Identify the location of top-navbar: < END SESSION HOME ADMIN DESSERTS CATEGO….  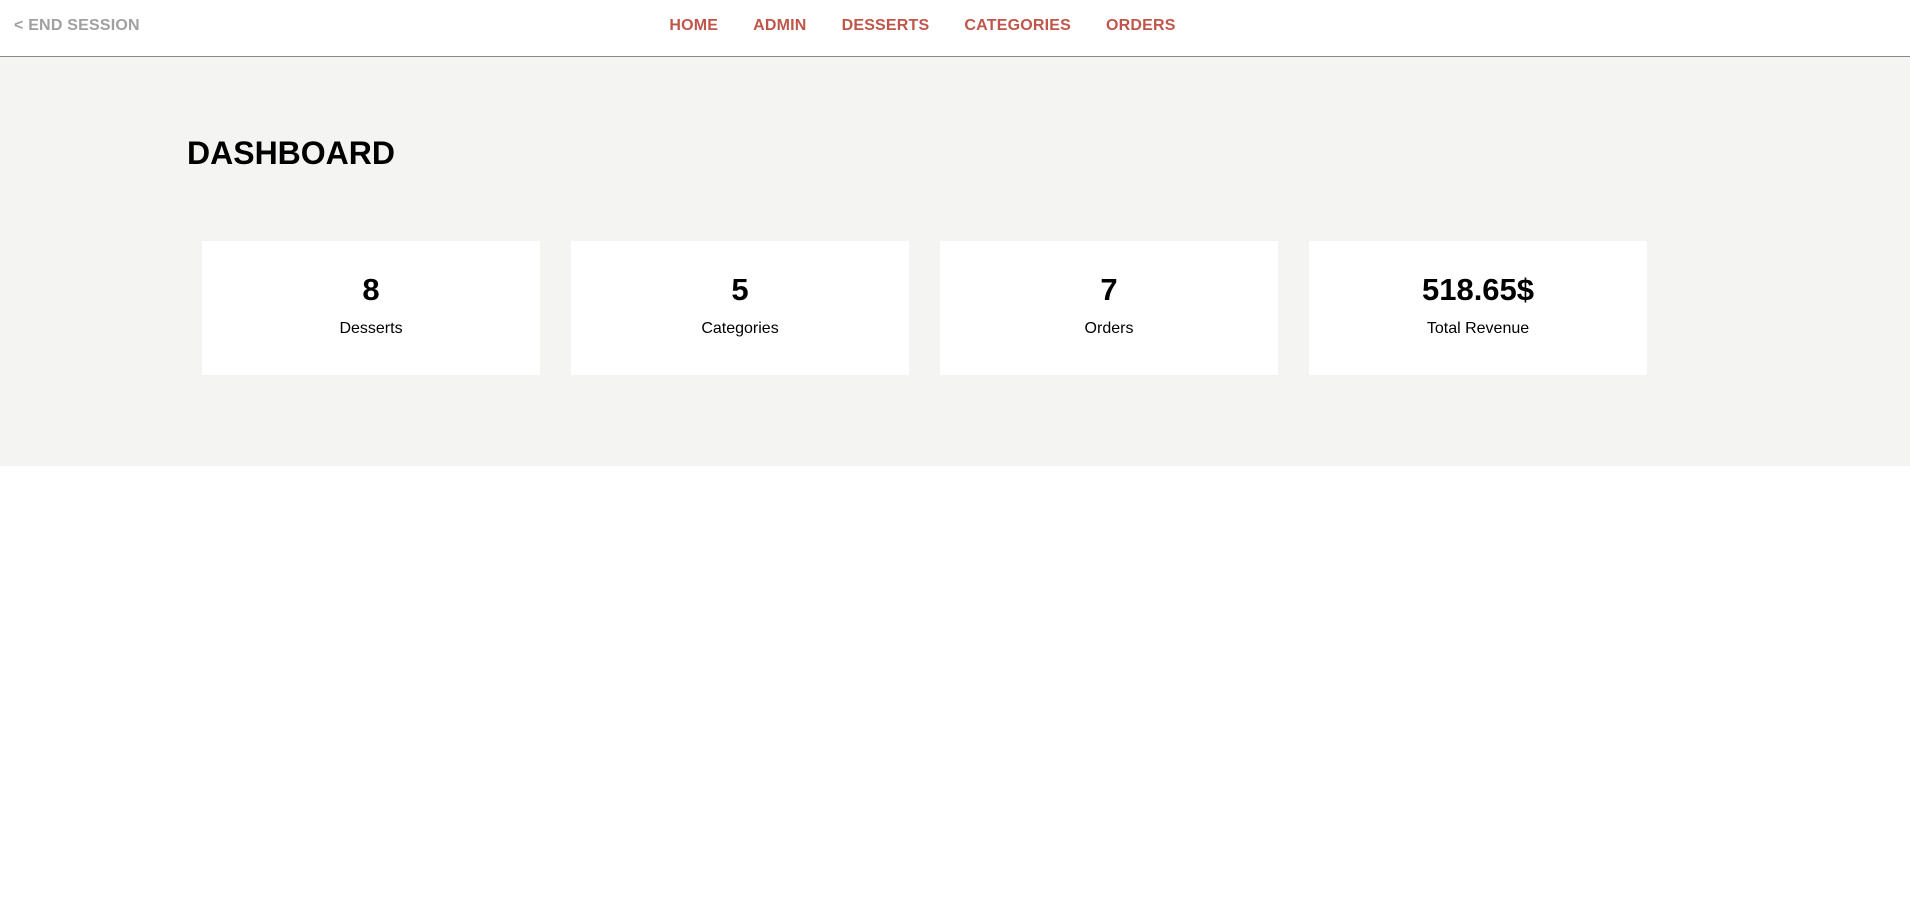
(955, 28).